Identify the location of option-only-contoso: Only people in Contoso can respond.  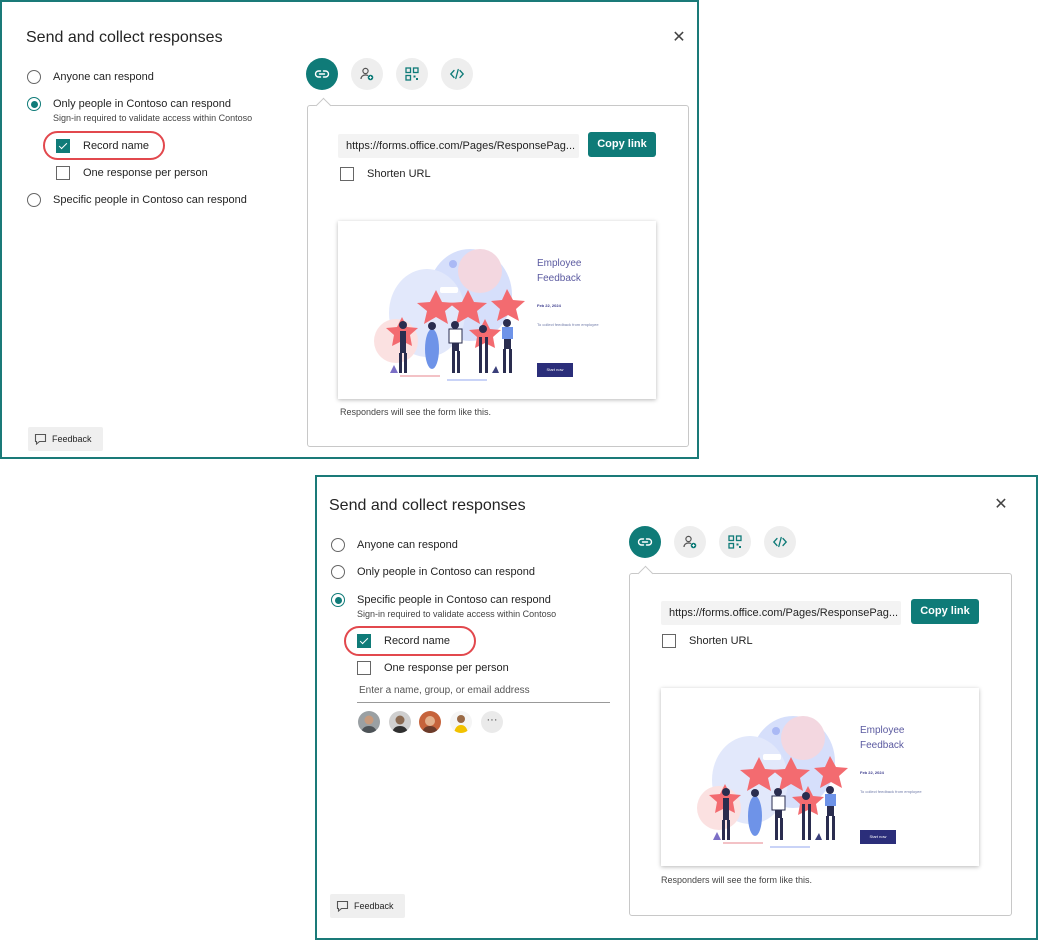
(433, 572).